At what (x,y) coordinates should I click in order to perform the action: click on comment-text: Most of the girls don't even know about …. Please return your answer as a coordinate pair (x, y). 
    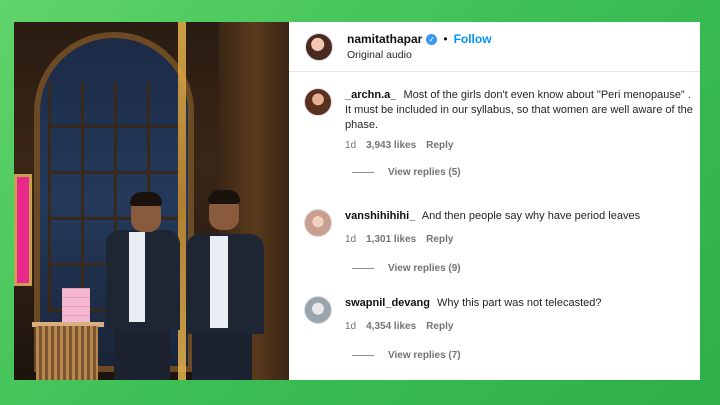
    Looking at the image, I should click on (519, 110).